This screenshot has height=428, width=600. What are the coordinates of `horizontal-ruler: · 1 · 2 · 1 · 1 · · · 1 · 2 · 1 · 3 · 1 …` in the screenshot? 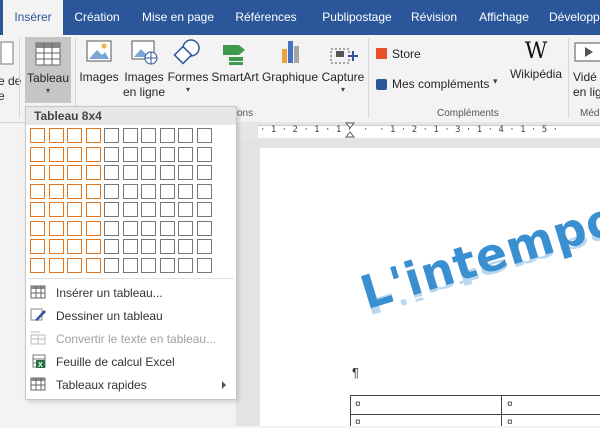 It's located at (418, 131).